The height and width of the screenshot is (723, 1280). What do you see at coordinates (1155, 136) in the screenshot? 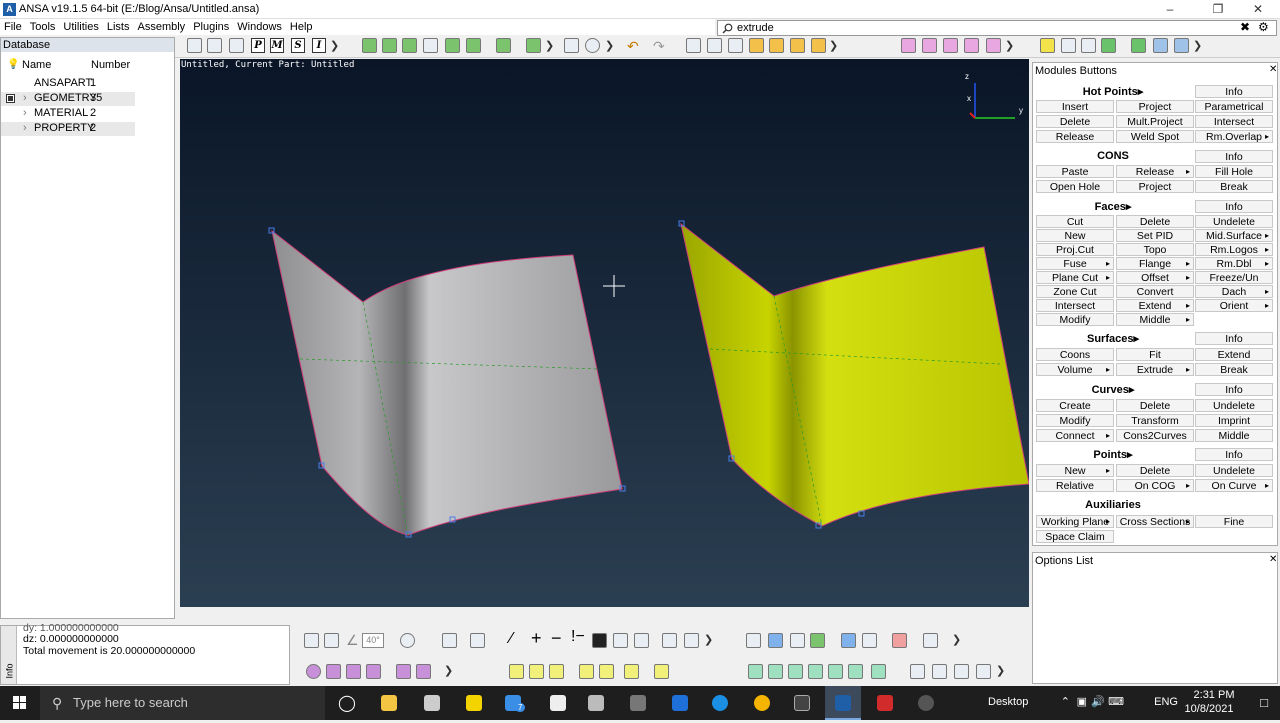
I see `hotpoints-weldspot-button: Weld Spot` at bounding box center [1155, 136].